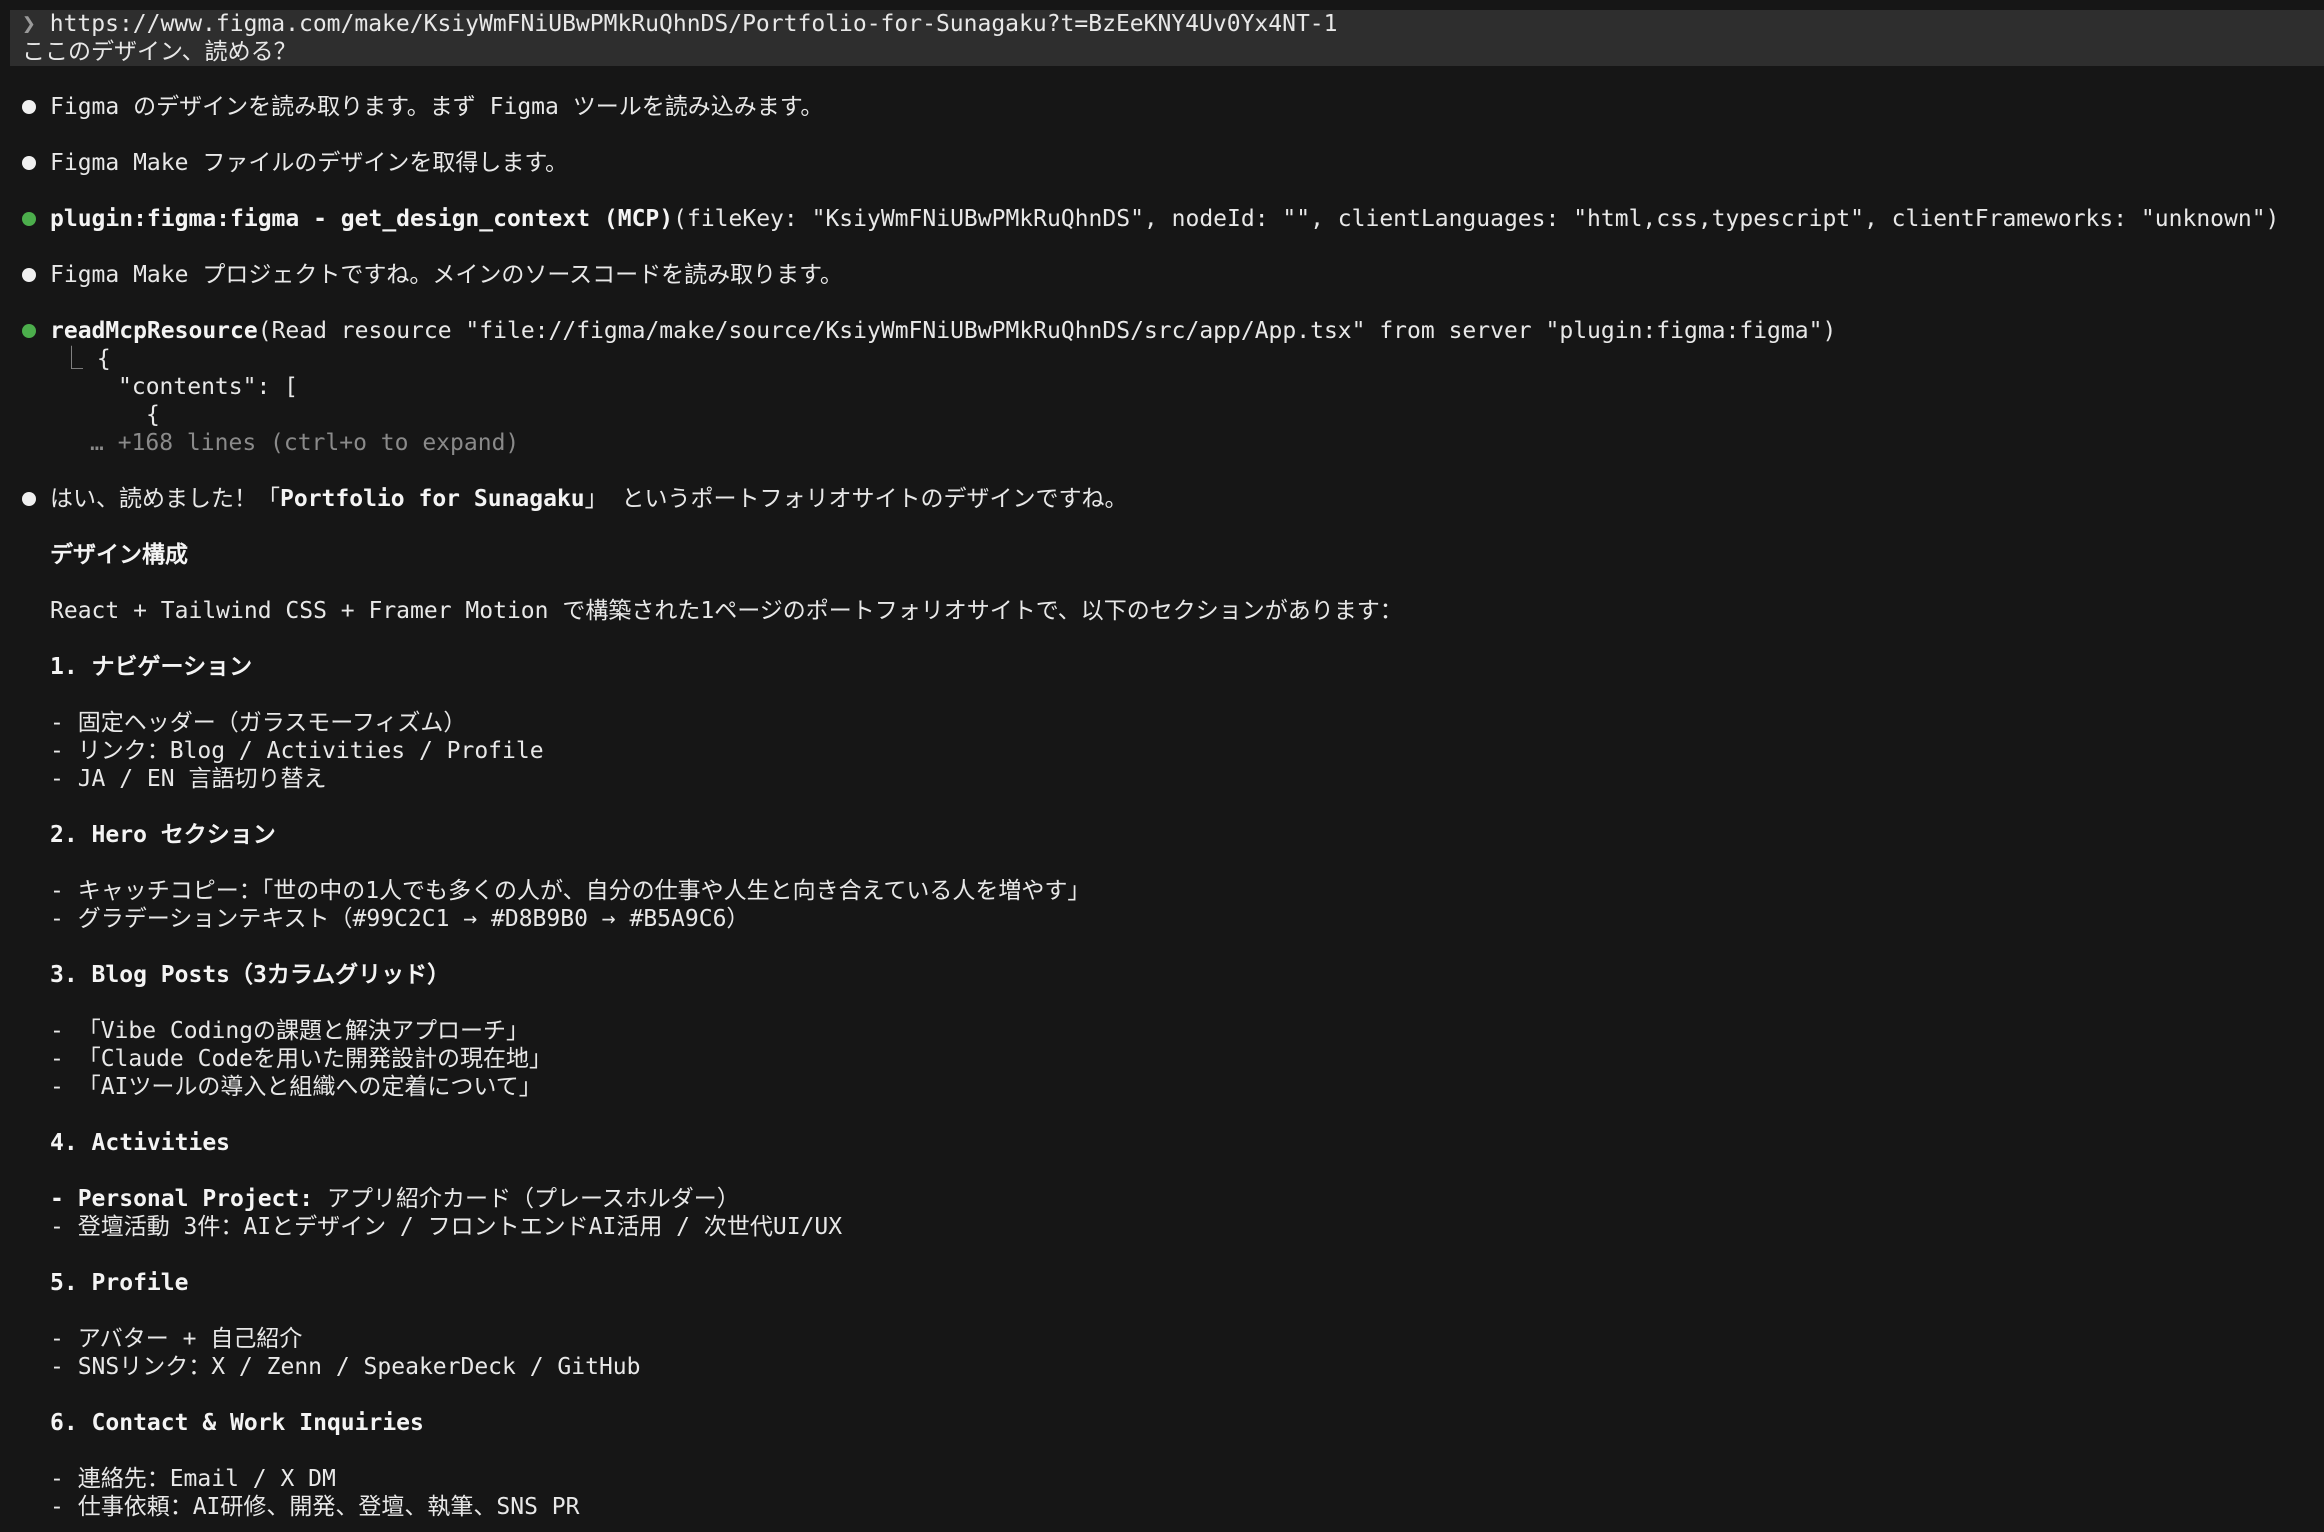 This screenshot has height=1532, width=2324. Describe the element at coordinates (290, 1031) in the screenshot. I see `list-item: - 「Vibe Codingの課題と解決アプローチ」` at that location.